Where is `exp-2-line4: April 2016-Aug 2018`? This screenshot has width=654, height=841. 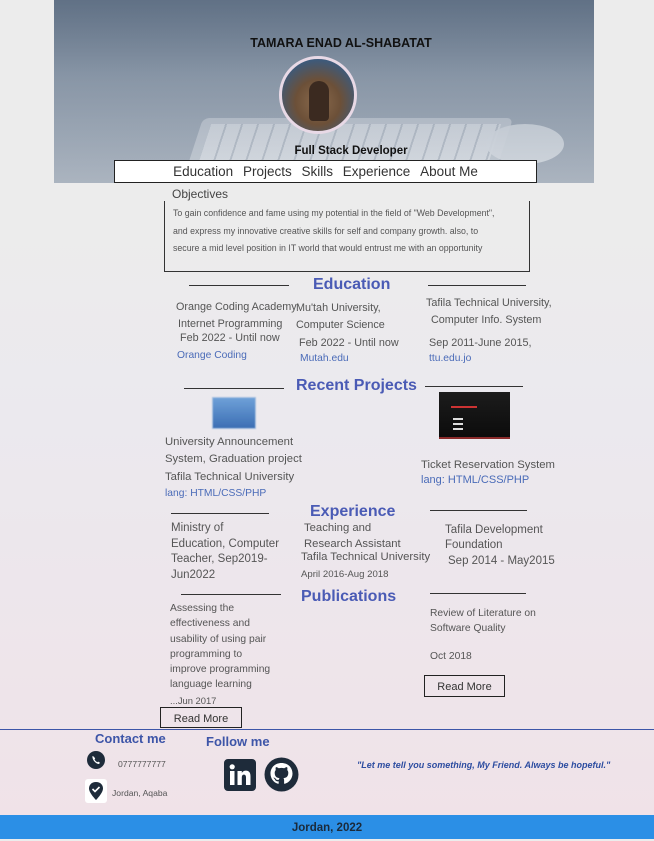
exp-2-line4: April 2016-Aug 2018 is located at coordinates (345, 574).